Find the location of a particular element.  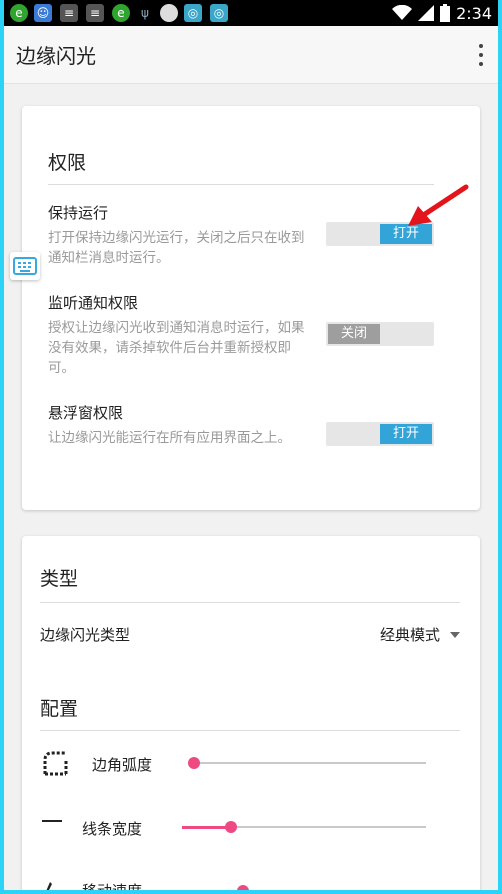

flash-type-dropdown: 经典模式 is located at coordinates (420, 634).